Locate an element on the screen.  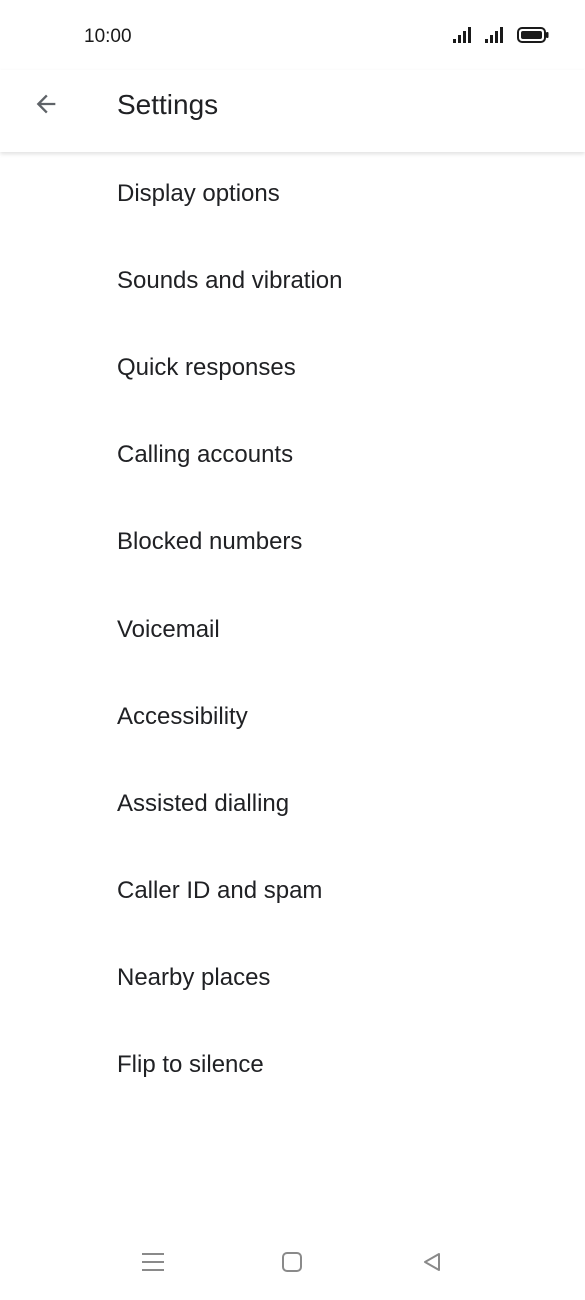
settings-item-sounds-and-vibration: Sounds and vibration is located at coordinates (292, 282).